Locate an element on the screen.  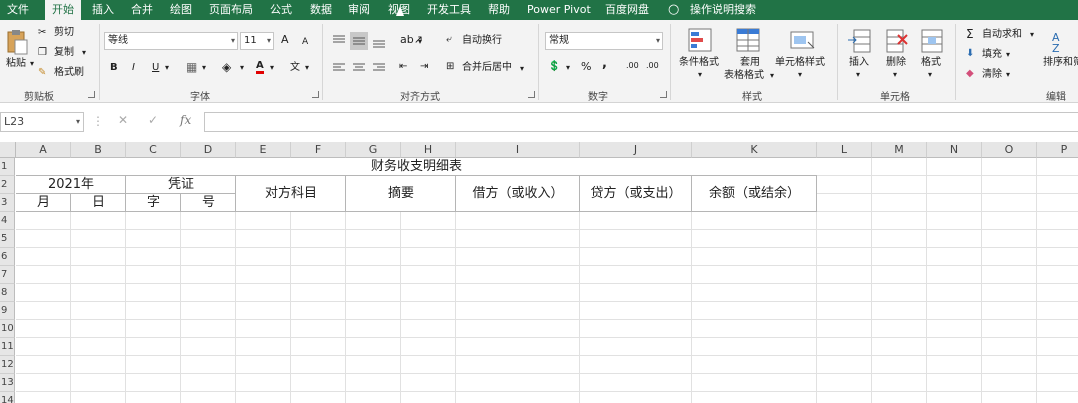
column-header: K is located at coordinates (754, 150).